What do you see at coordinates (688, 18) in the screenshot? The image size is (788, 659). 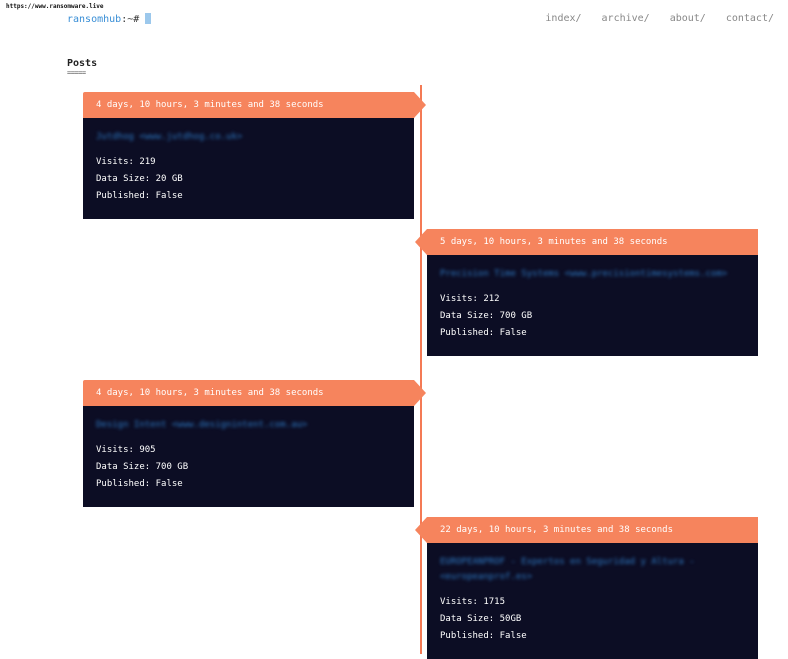 I see `nav-about-link: about/` at bounding box center [688, 18].